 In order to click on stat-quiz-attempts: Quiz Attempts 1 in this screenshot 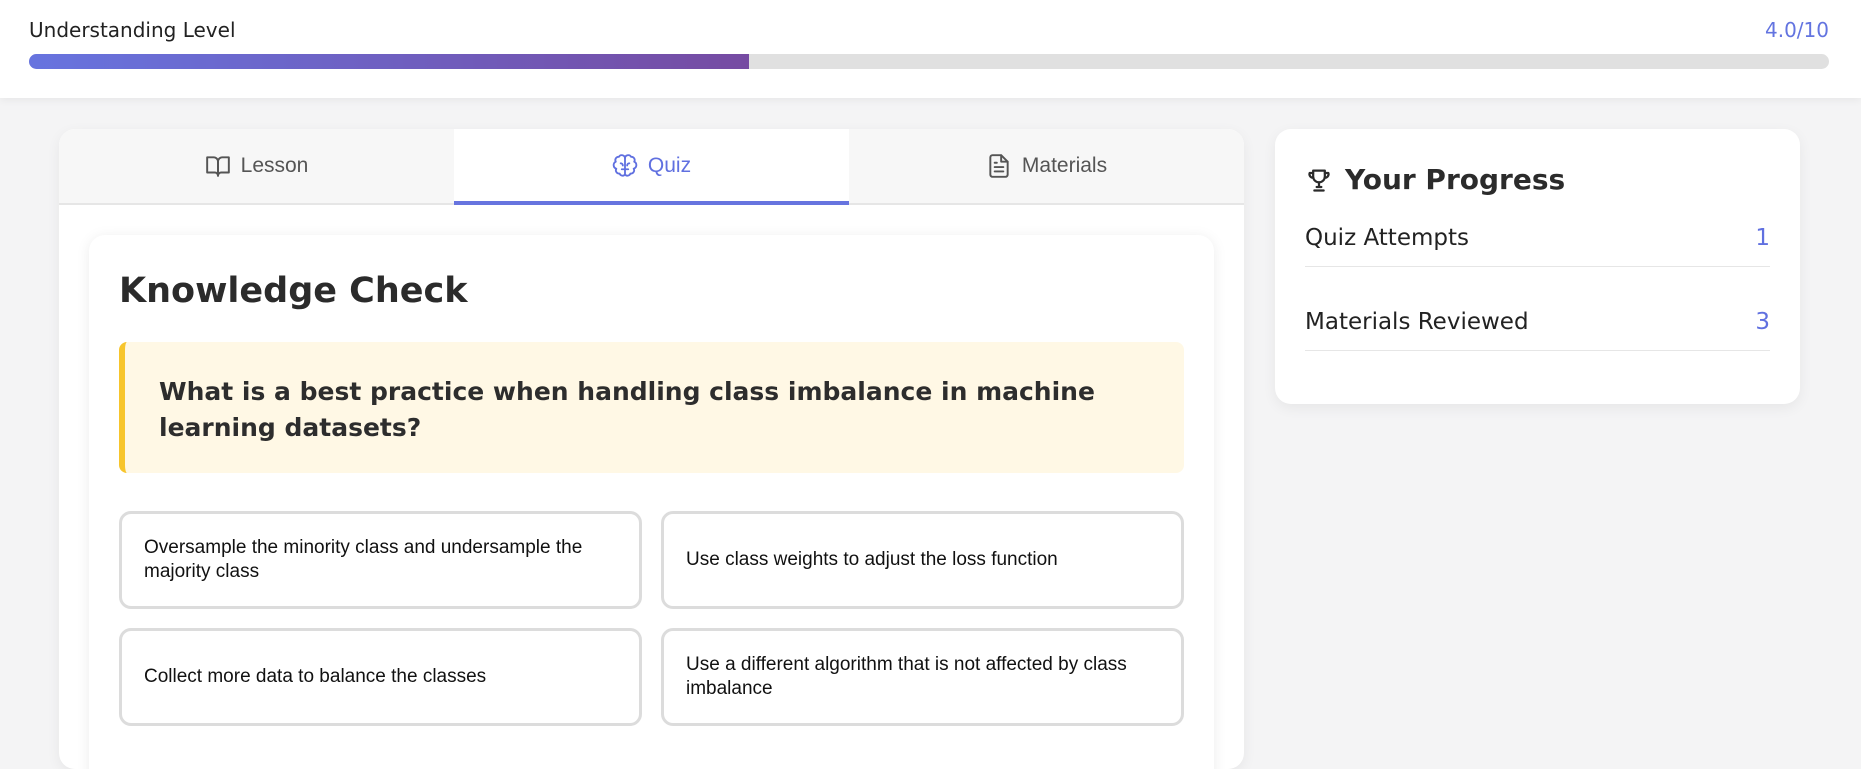, I will do `click(1537, 238)`.